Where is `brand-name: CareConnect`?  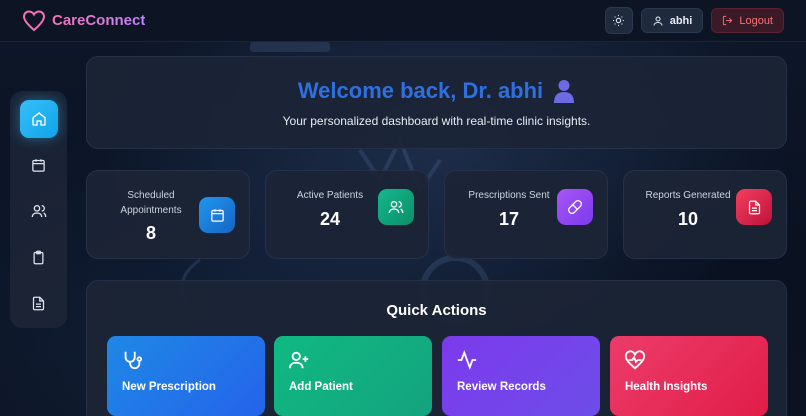 brand-name: CareConnect is located at coordinates (99, 20).